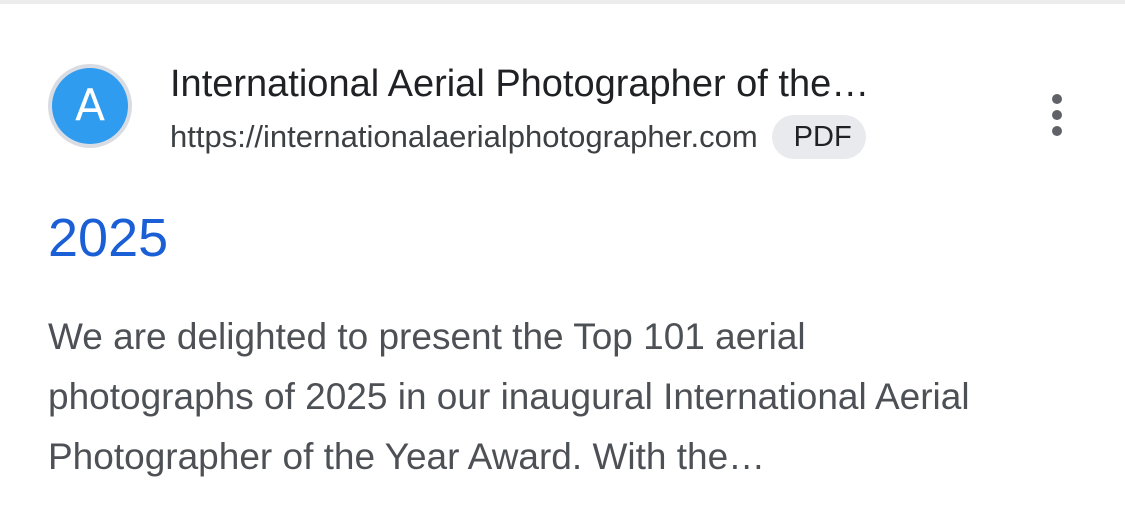 Image resolution: width=1125 pixels, height=505 pixels. I want to click on site-favicon: A, so click(90, 106).